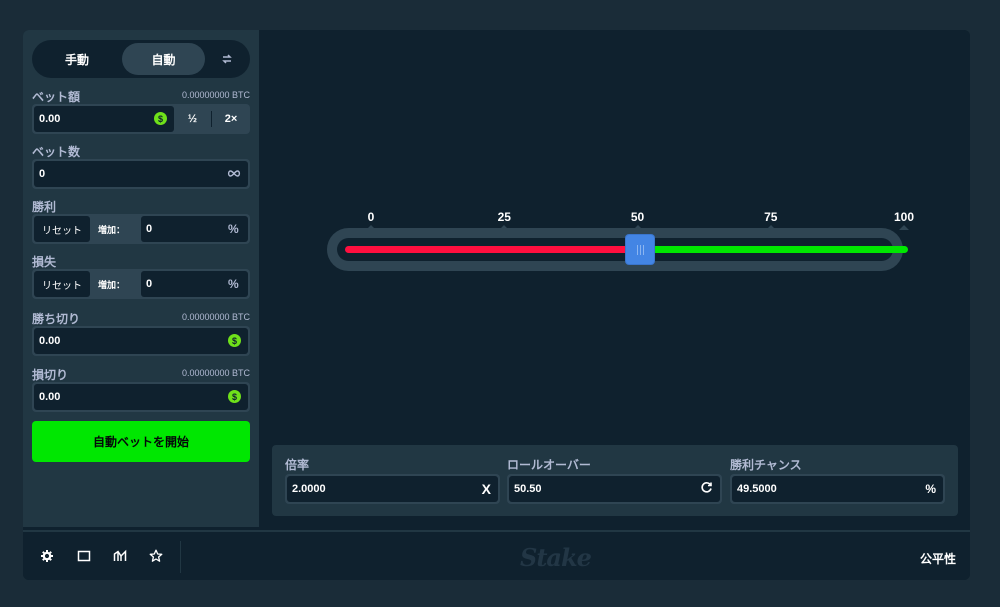 Image resolution: width=1000 pixels, height=607 pixels. I want to click on bet-amount-btc: 0.00000000 BTC, so click(215, 95).